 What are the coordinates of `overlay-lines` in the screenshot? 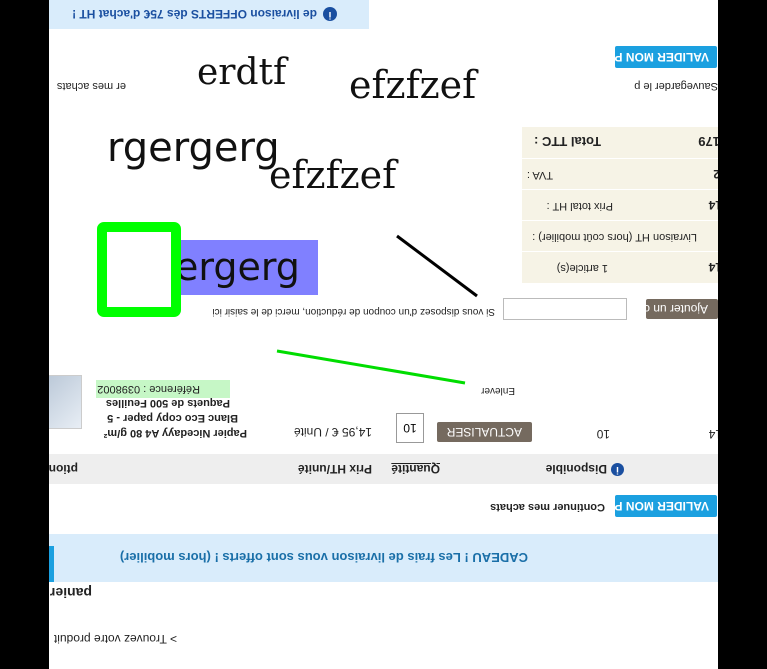 It's located at (377, 309).